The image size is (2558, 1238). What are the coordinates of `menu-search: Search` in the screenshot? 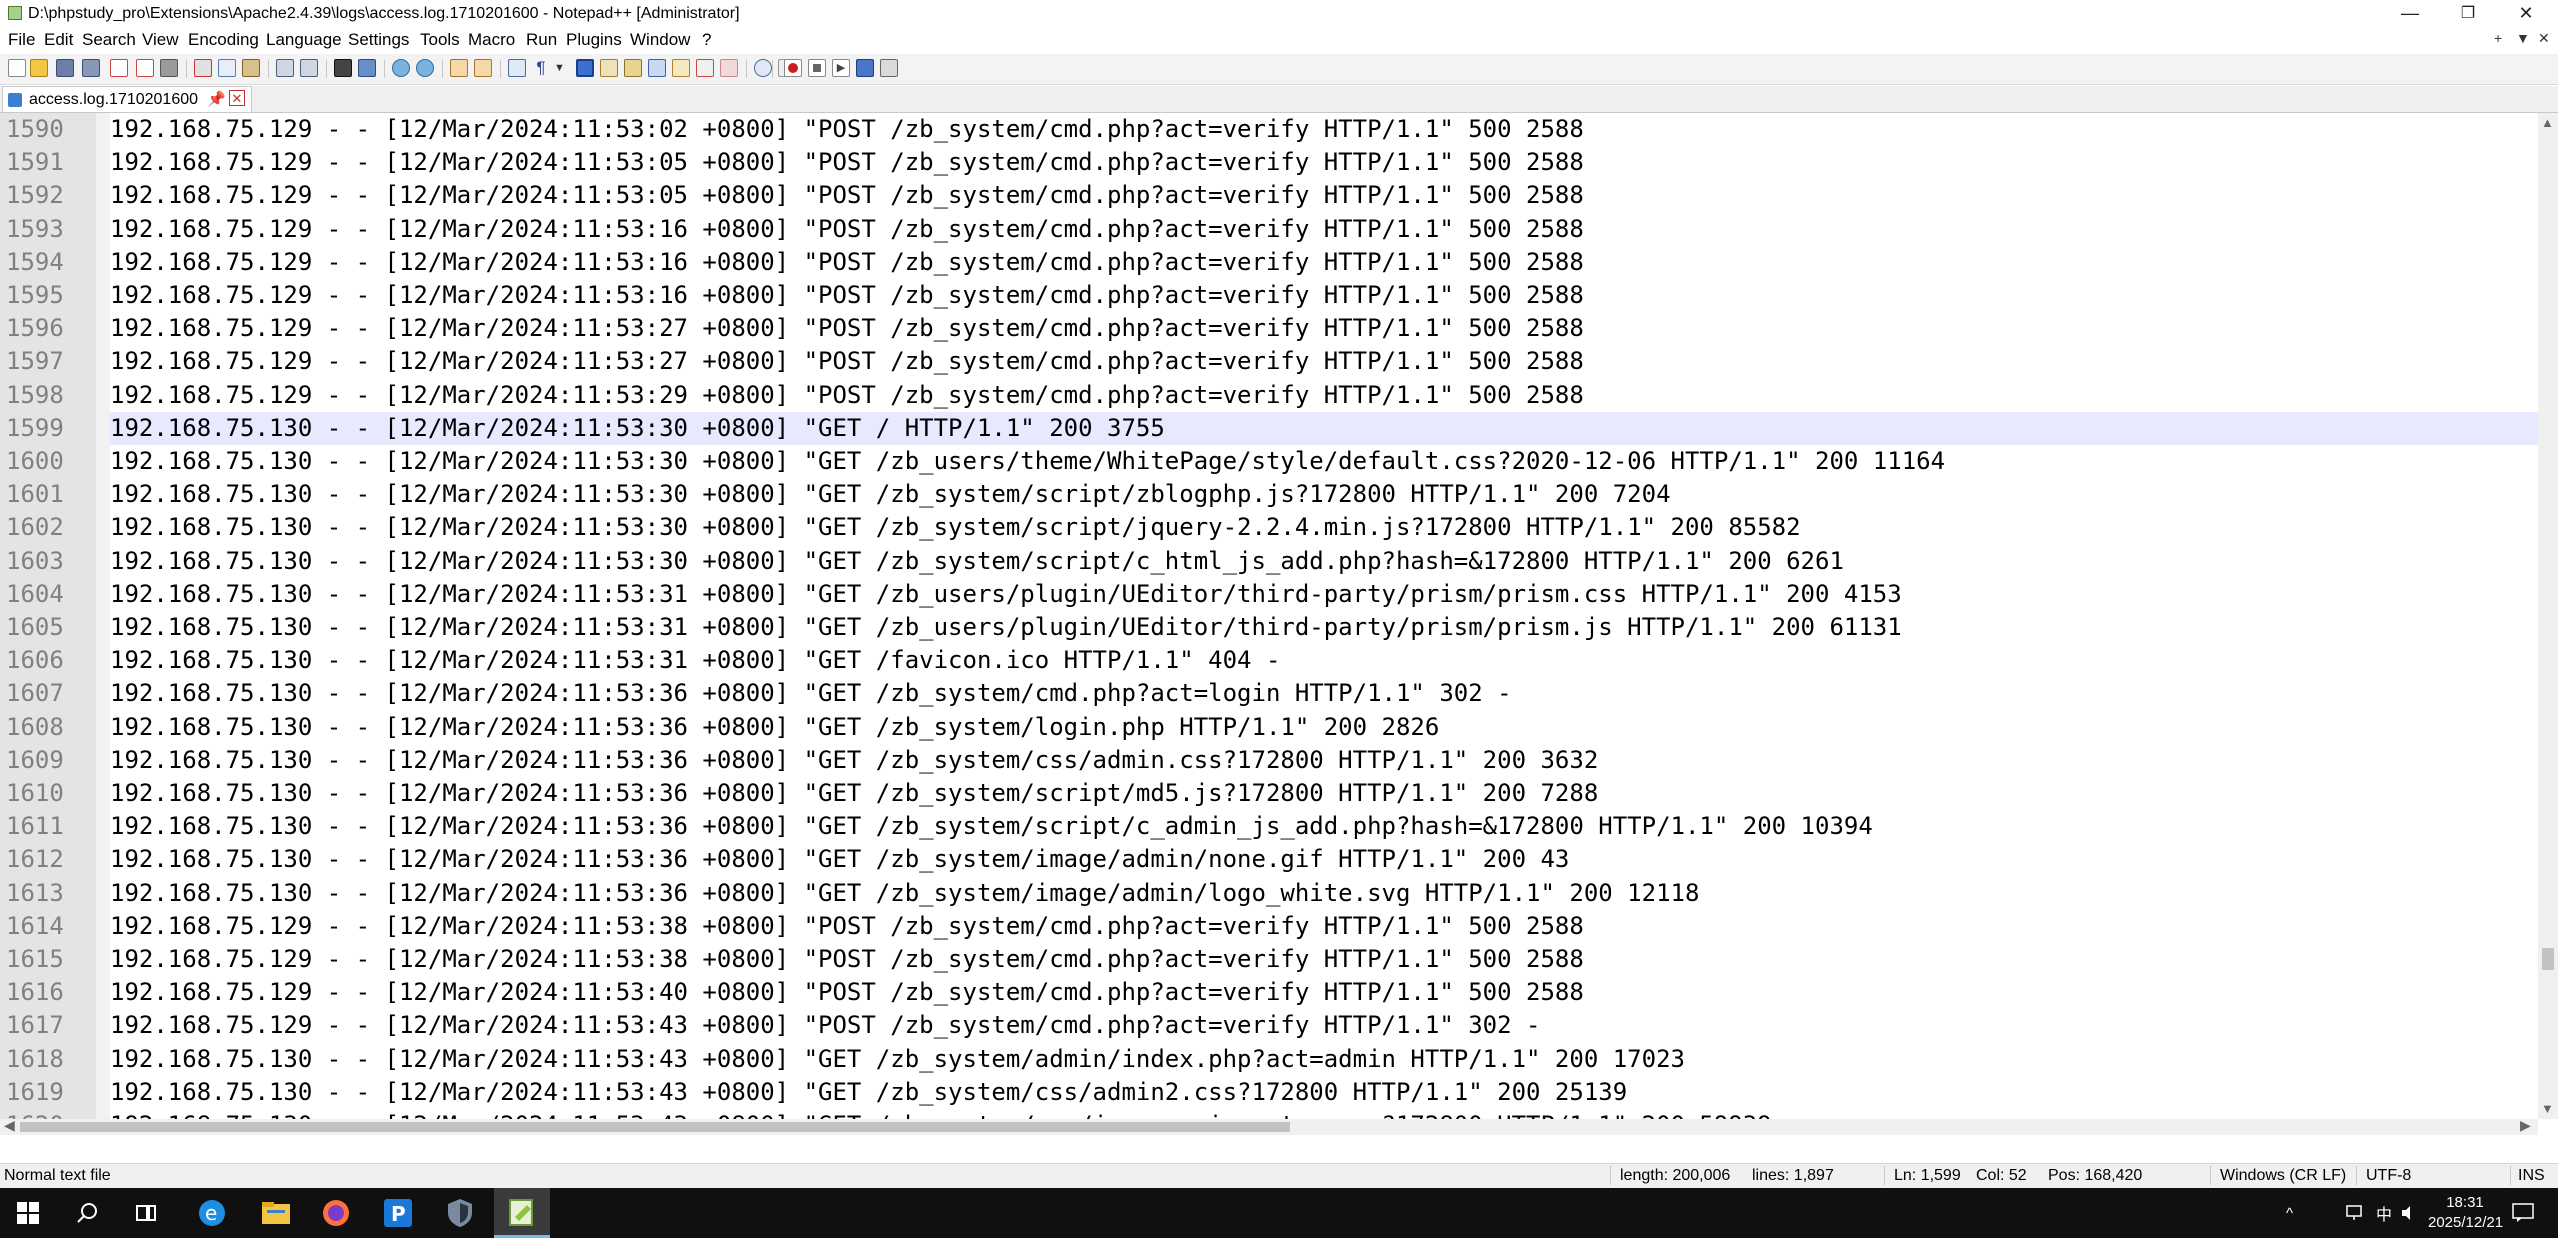 It's located at (109, 40).